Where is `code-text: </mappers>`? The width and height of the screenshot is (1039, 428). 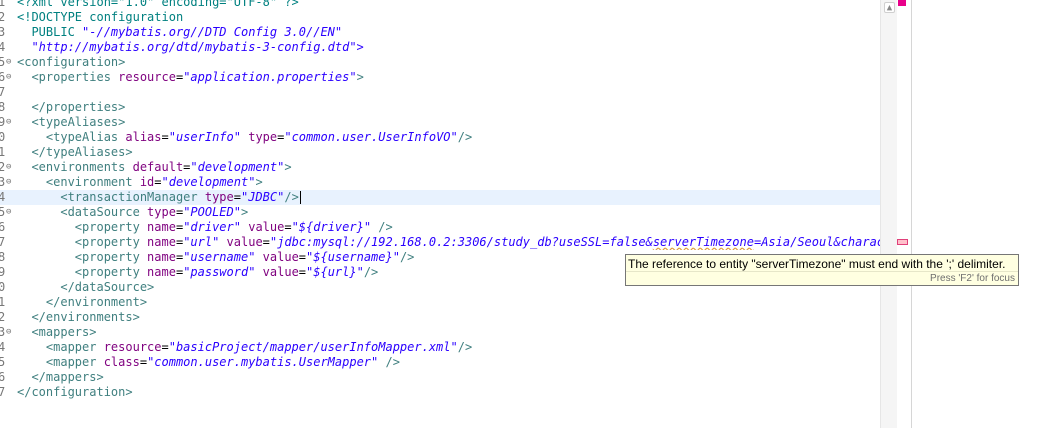
code-text: </mappers> is located at coordinates (60, 377).